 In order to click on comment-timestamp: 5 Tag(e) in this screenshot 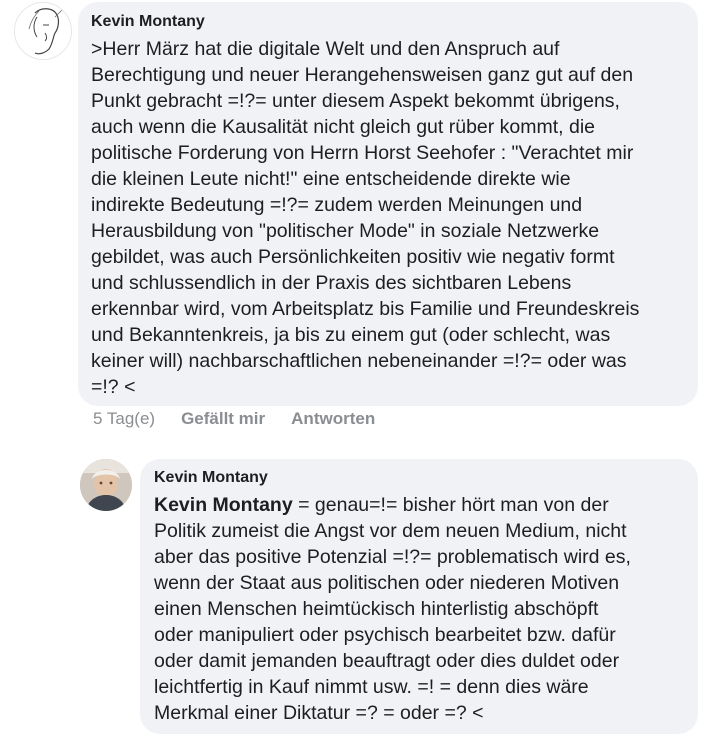, I will do `click(124, 419)`.